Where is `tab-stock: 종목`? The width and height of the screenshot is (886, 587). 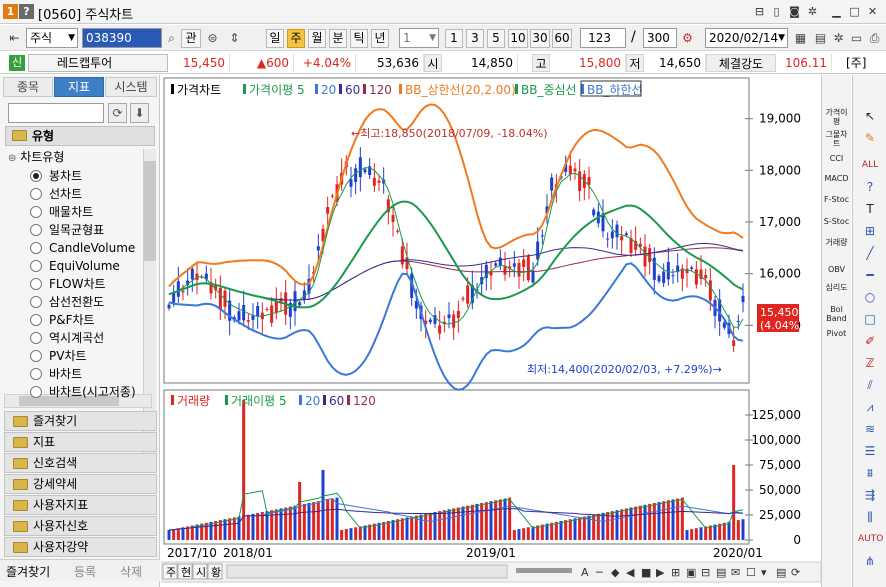 tab-stock: 종목 is located at coordinates (28, 87).